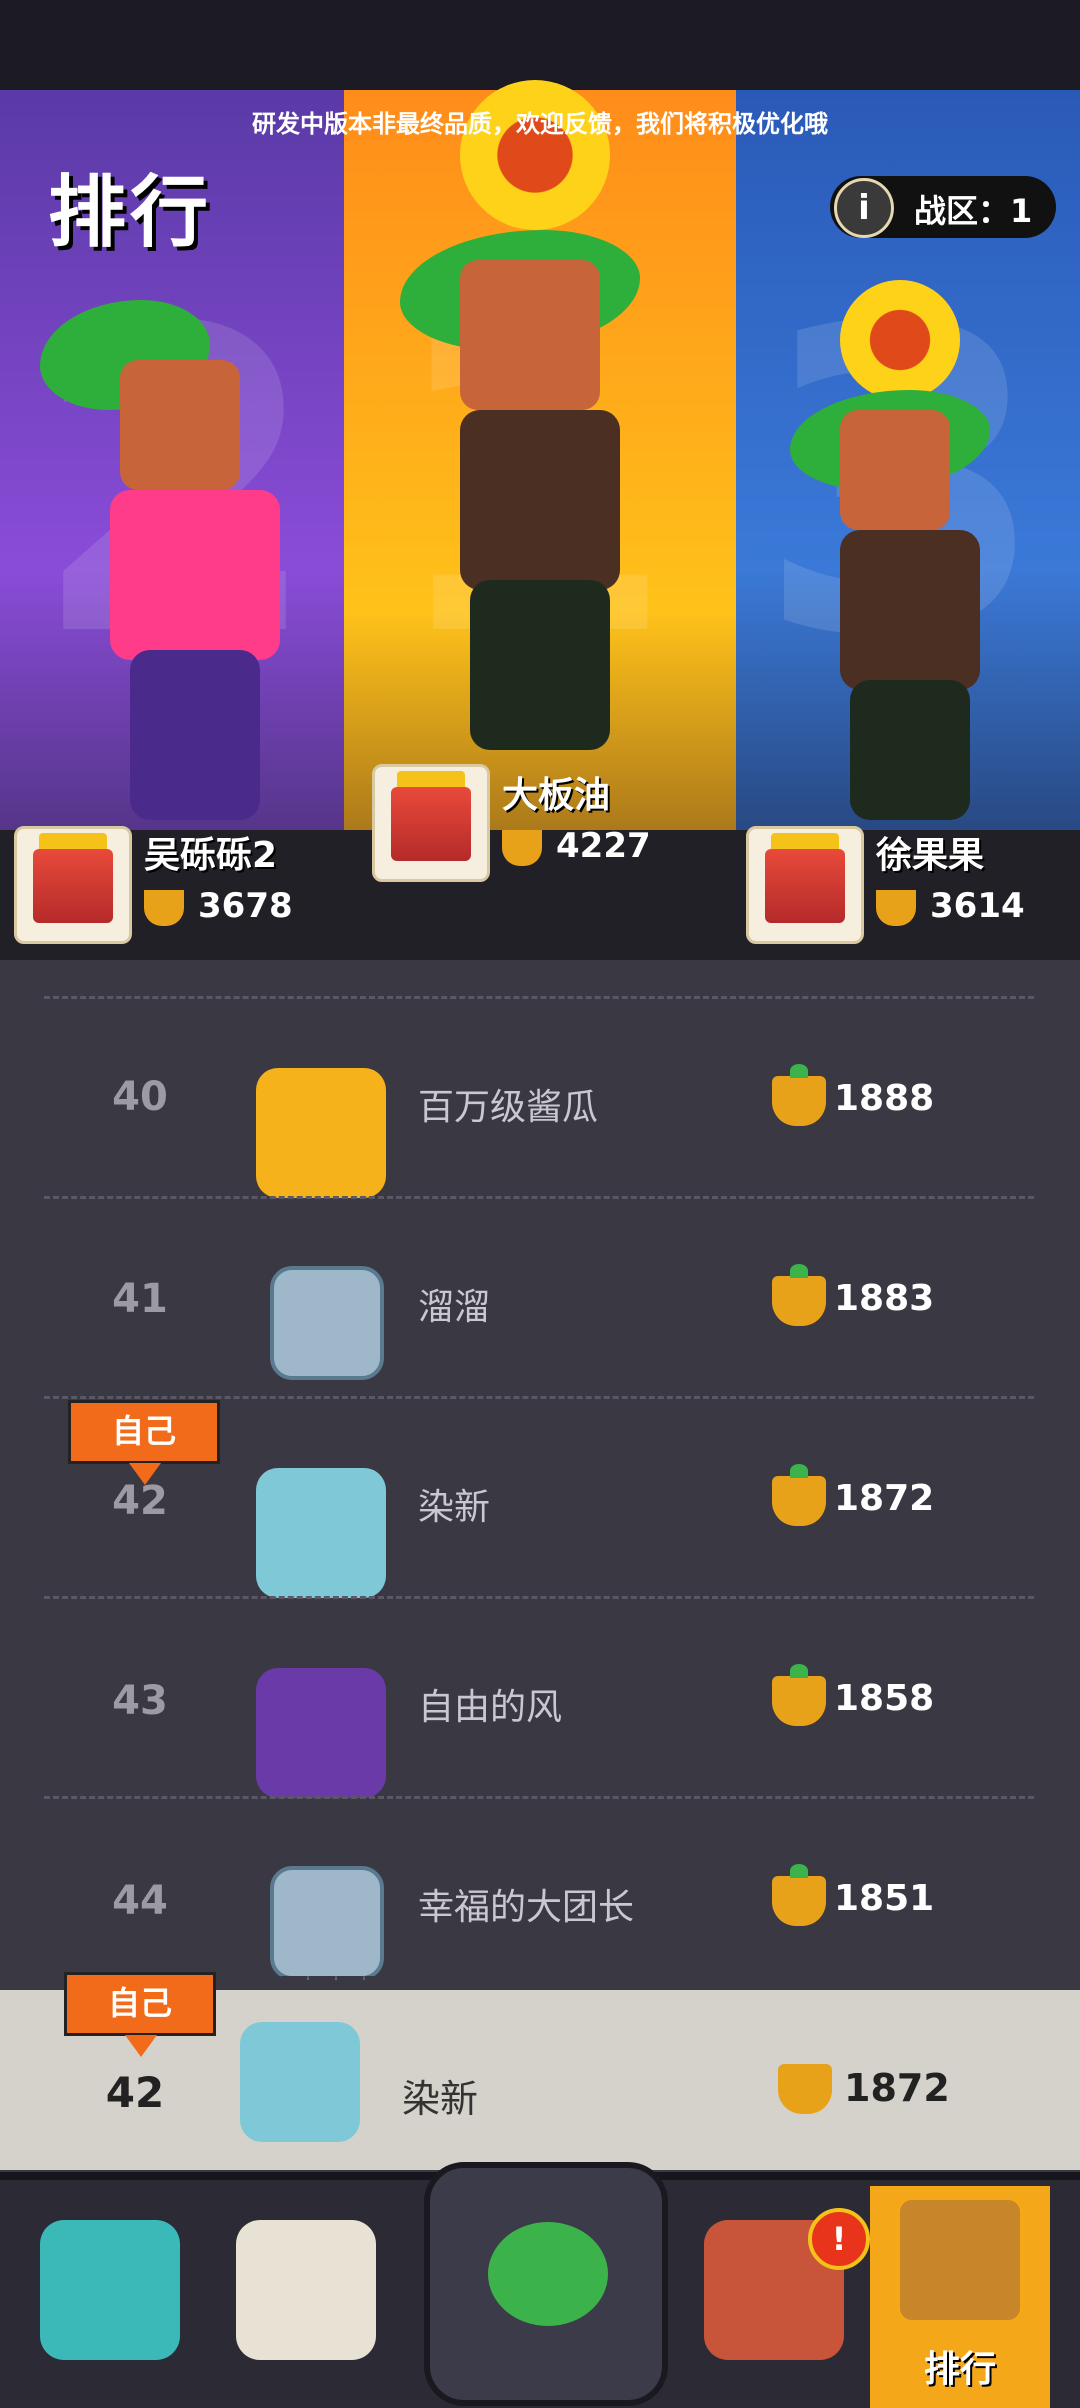 The image size is (1080, 2408). What do you see at coordinates (140, 1097) in the screenshot?
I see `row-rank: 40` at bounding box center [140, 1097].